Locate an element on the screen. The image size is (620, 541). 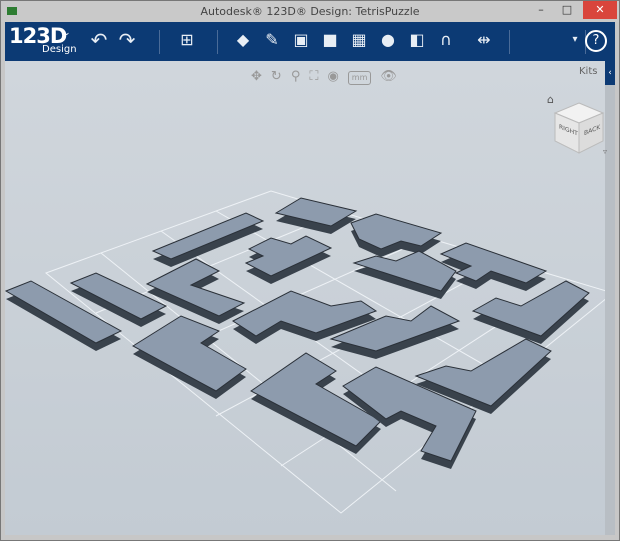
construct-icon: ▣ is located at coordinates (301, 40).